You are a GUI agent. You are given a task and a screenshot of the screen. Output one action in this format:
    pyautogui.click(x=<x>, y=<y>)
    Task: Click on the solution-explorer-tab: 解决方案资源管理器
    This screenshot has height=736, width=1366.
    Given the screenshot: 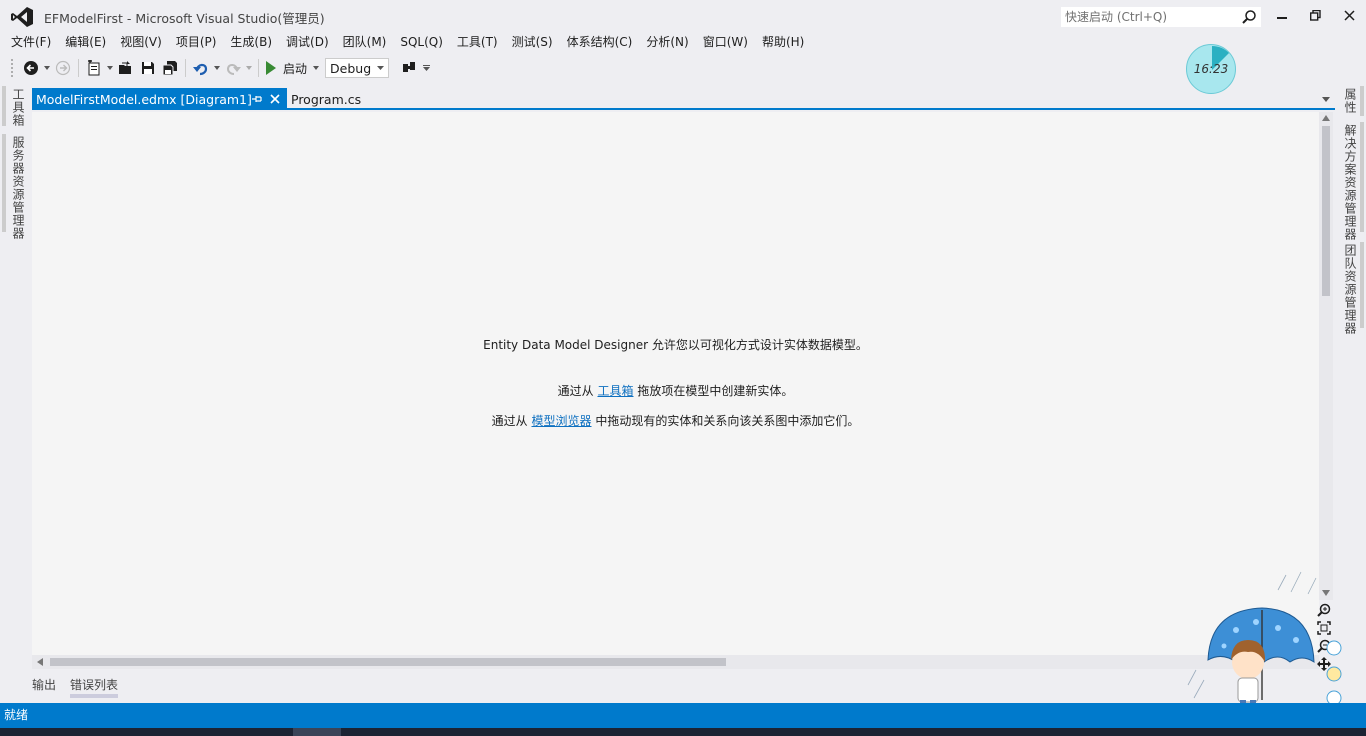 What is the action you would take?
    pyautogui.click(x=1350, y=182)
    